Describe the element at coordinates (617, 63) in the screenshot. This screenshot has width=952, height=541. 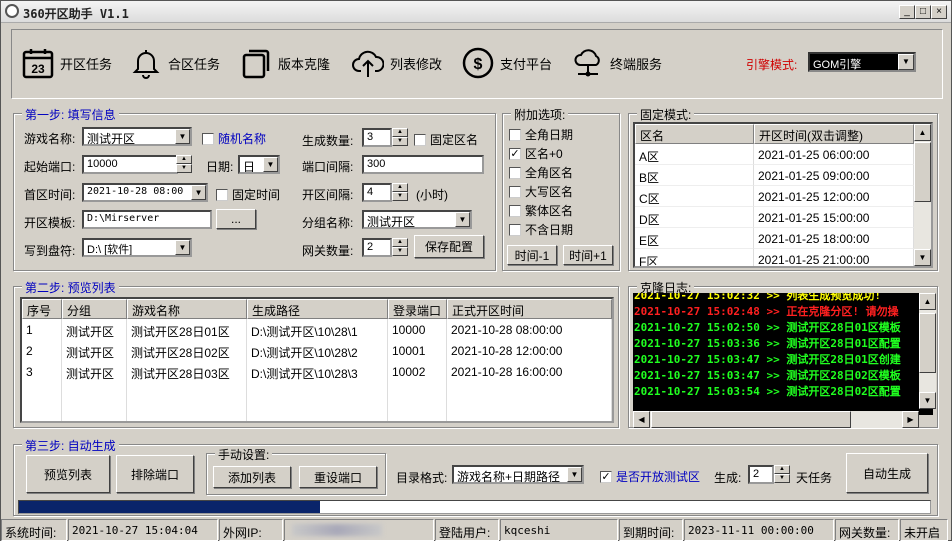
I see `toolbar-terminal-button: 终端服务` at that location.